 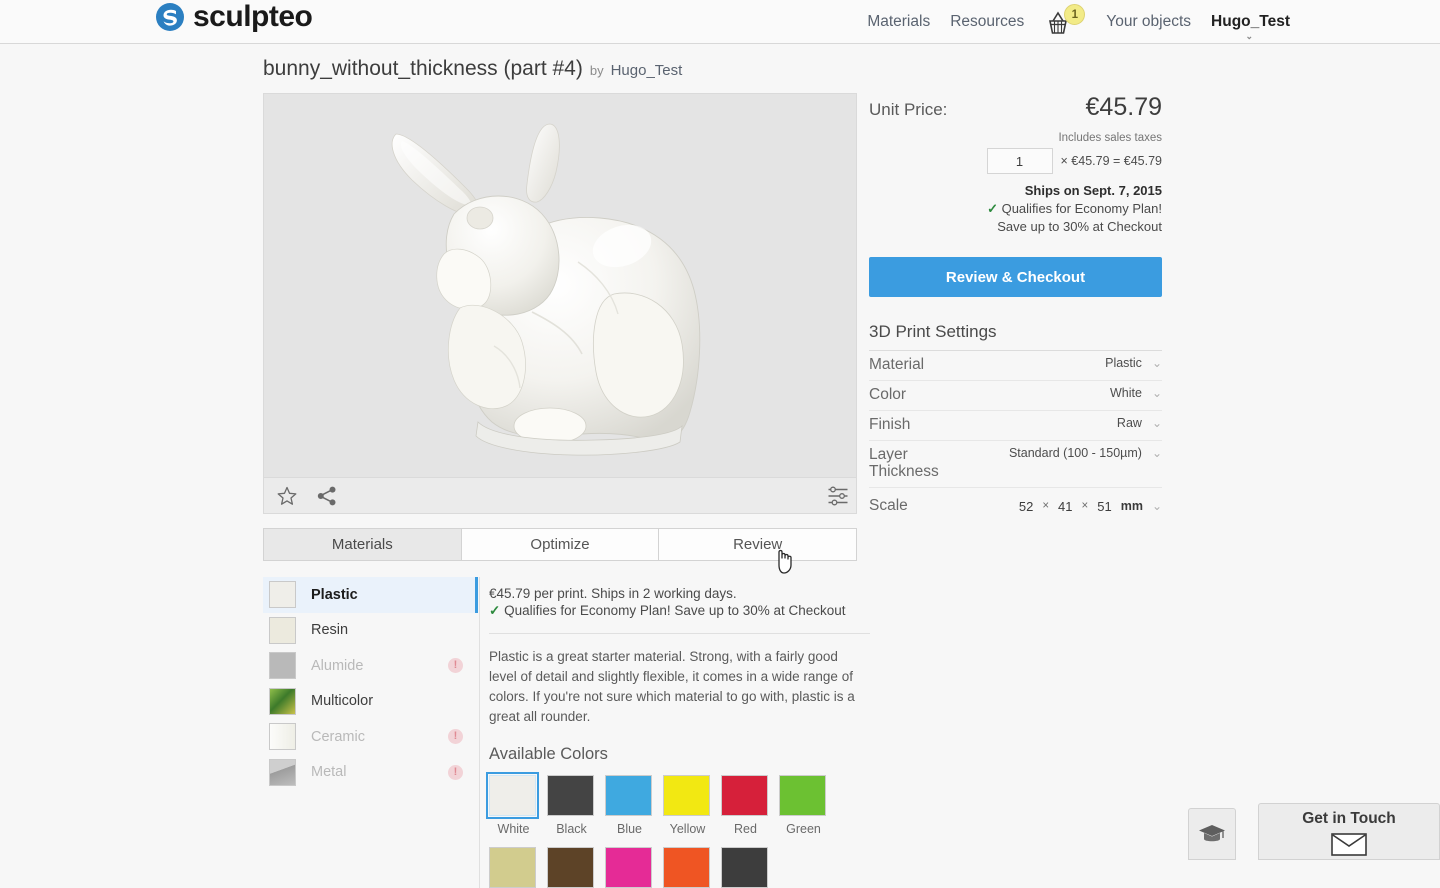 I want to click on education-widget-button, so click(x=1212, y=834).